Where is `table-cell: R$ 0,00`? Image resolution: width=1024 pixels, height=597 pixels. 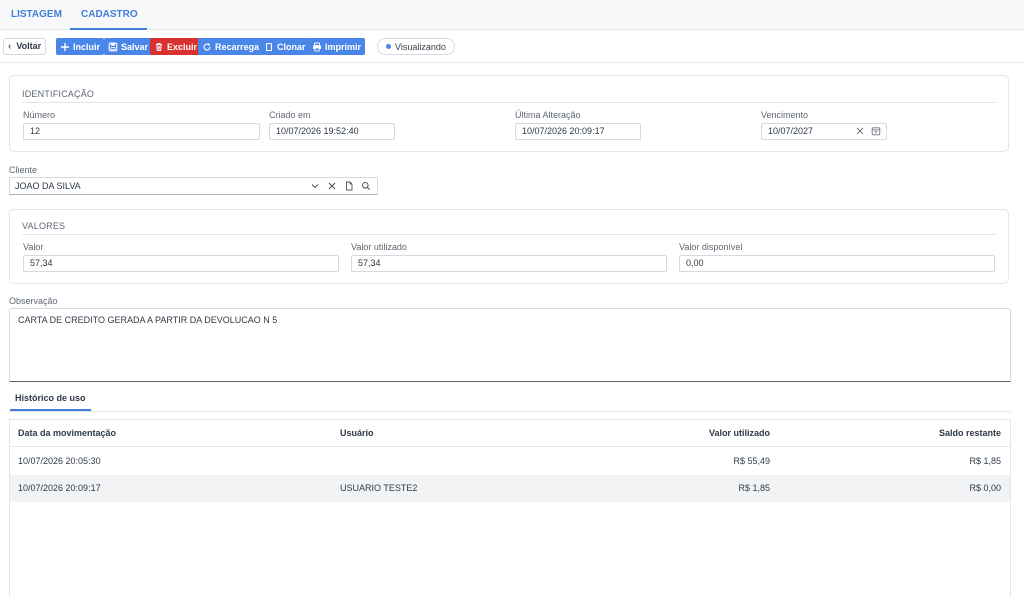
table-cell: R$ 0,00 is located at coordinates (985, 488).